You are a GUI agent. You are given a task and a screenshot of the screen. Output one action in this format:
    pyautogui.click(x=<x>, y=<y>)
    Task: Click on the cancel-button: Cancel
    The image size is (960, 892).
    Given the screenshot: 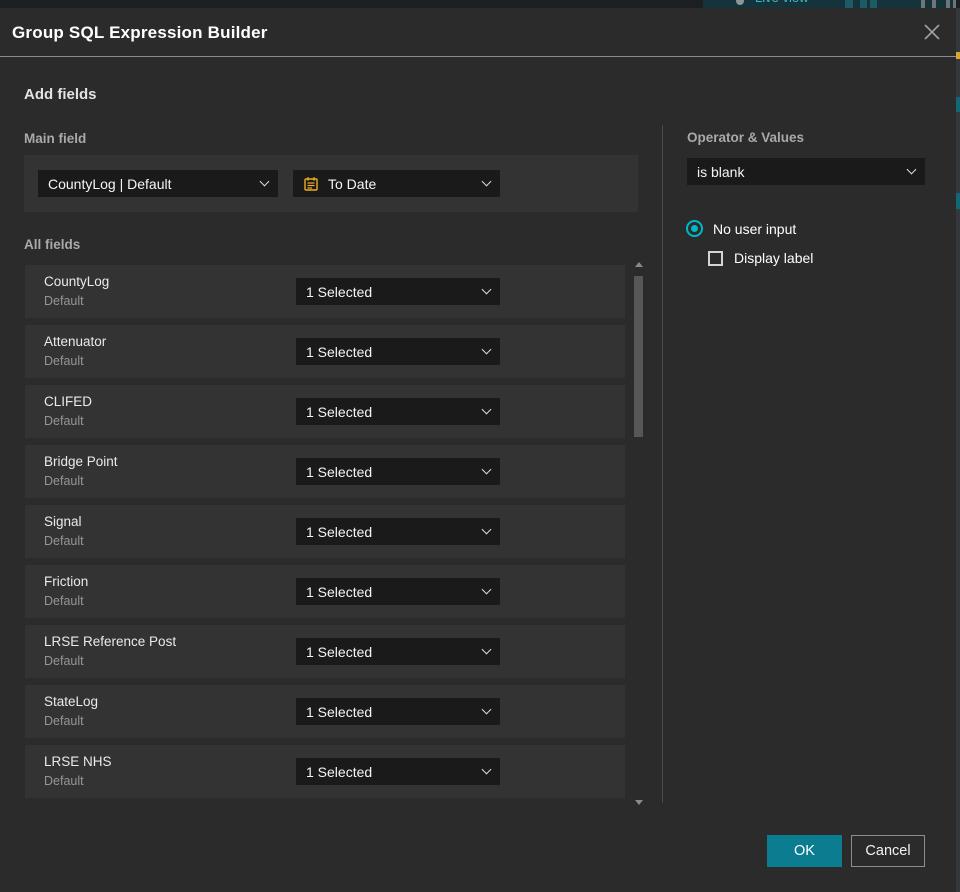 What is the action you would take?
    pyautogui.click(x=888, y=851)
    